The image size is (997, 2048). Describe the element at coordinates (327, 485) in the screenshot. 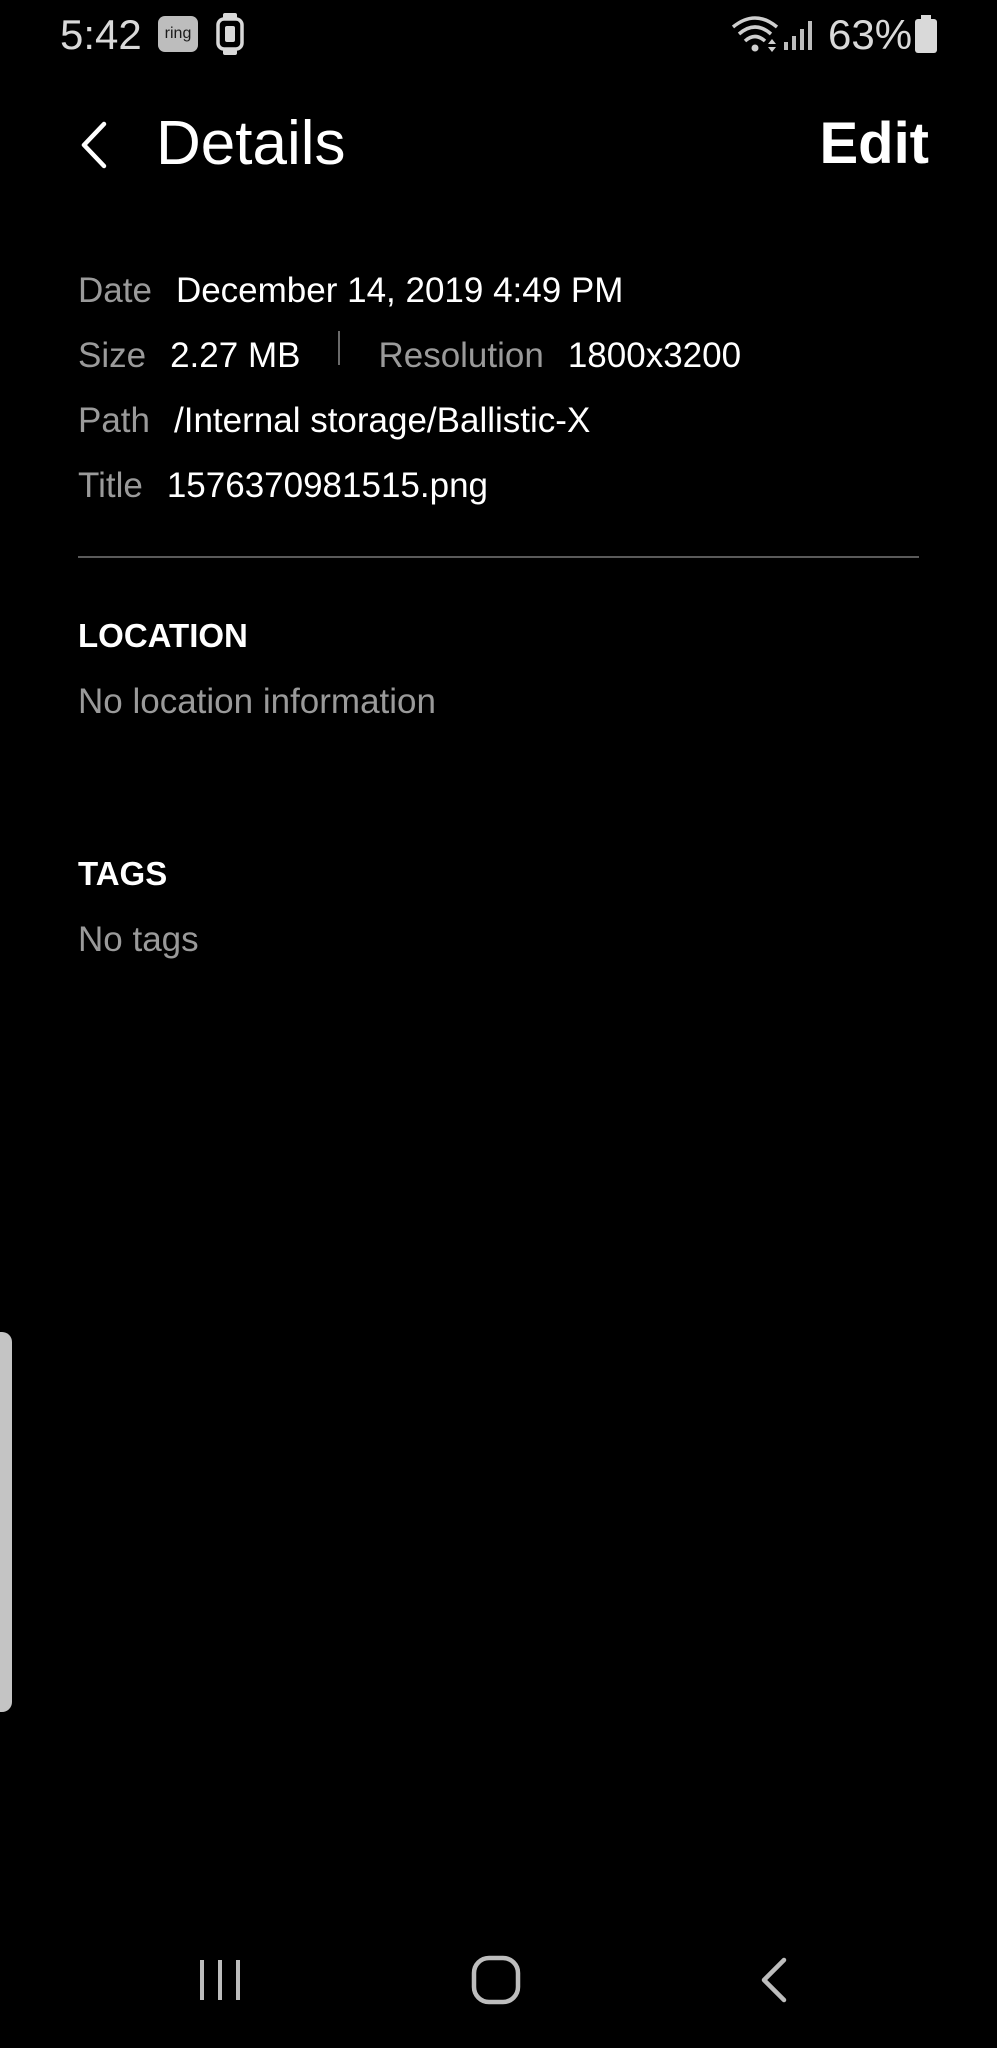

I see `title-value: 1576370981515.png` at that location.